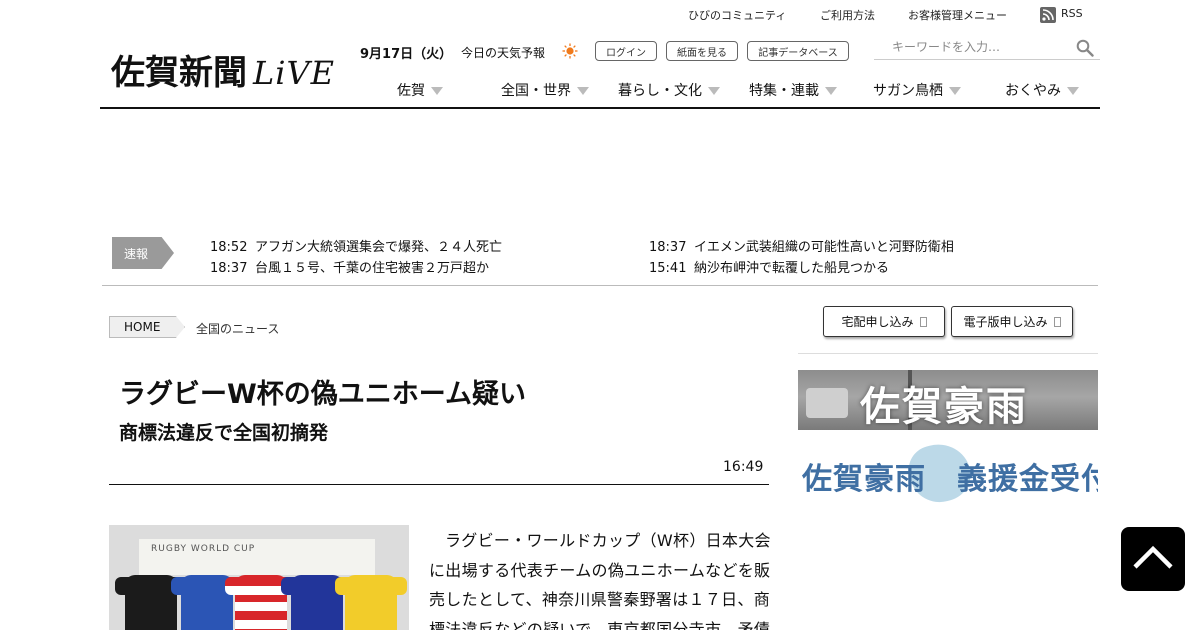 This screenshot has height=630, width=1200. What do you see at coordinates (1072, 13) in the screenshot?
I see `utility-link-rss: RSS` at bounding box center [1072, 13].